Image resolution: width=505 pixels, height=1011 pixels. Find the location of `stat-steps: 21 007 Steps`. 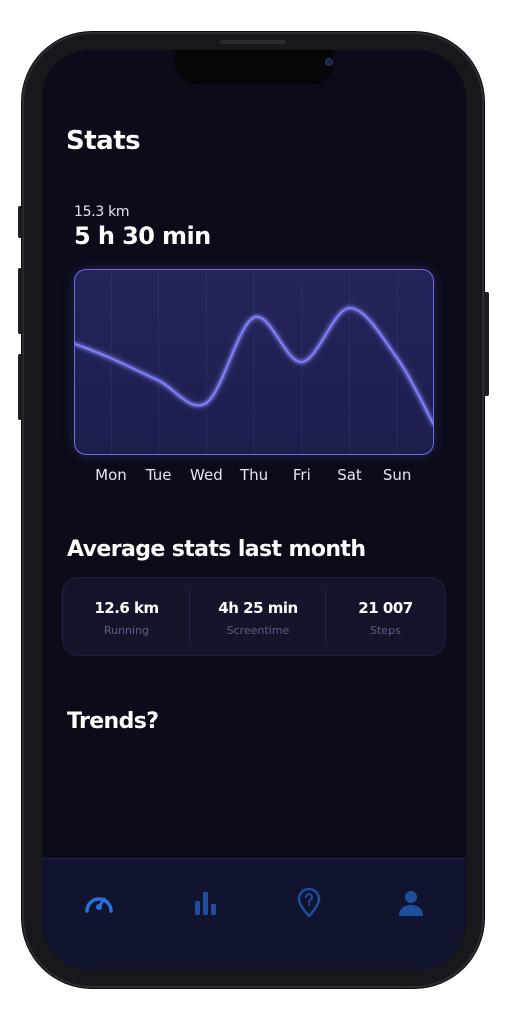

stat-steps: 21 007 Steps is located at coordinates (385, 616).